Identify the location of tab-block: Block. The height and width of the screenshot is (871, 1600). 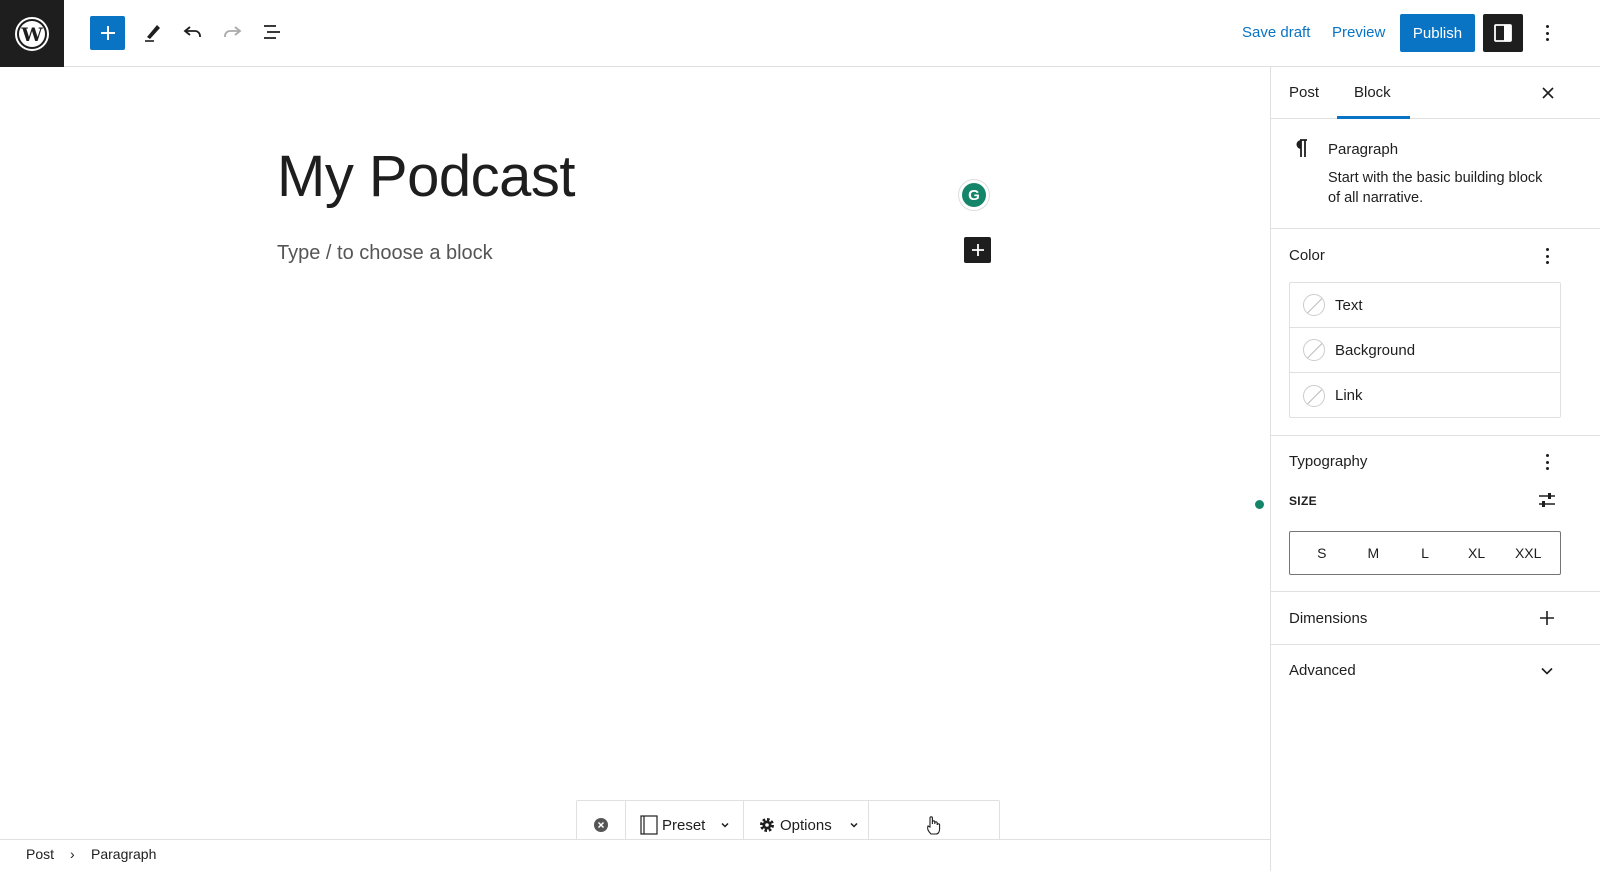
(1372, 92).